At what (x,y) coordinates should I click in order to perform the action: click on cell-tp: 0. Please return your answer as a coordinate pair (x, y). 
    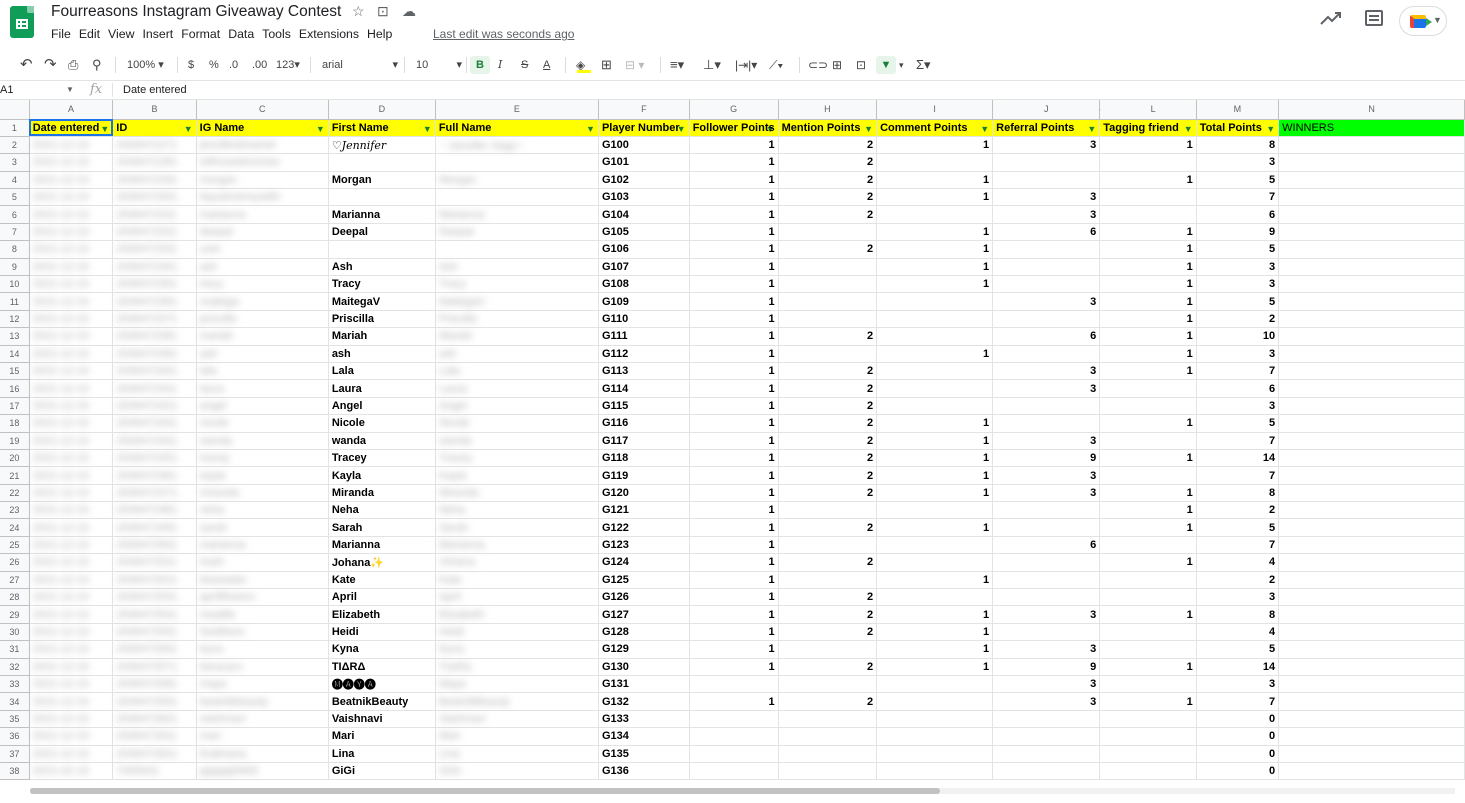
    Looking at the image, I should click on (1238, 771).